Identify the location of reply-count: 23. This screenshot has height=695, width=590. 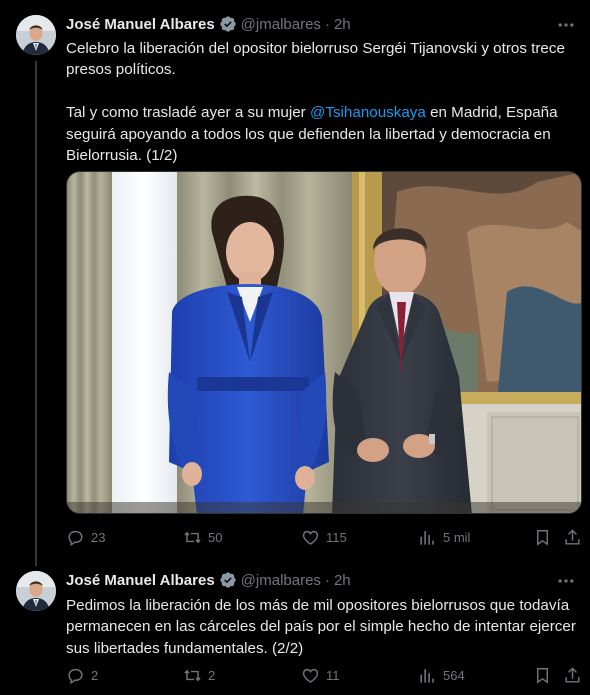
(98, 537).